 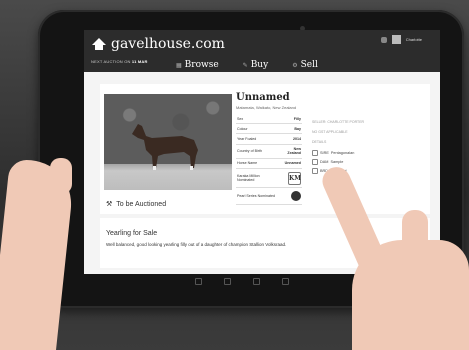 What do you see at coordinates (269, 119) in the screenshot?
I see `table-row: Sex Filly` at bounding box center [269, 119].